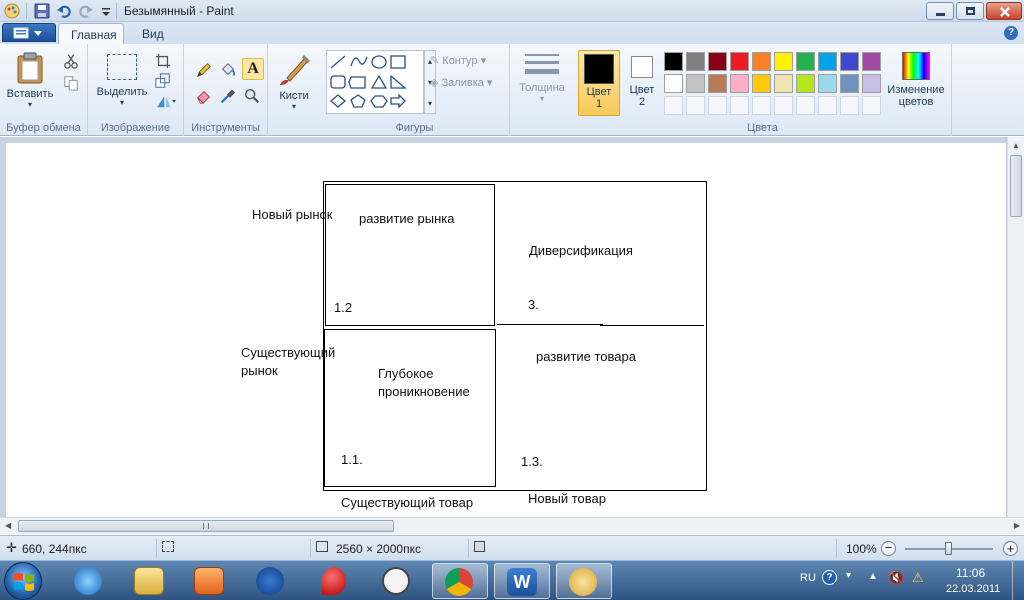  I want to click on crop-icon, so click(163, 61).